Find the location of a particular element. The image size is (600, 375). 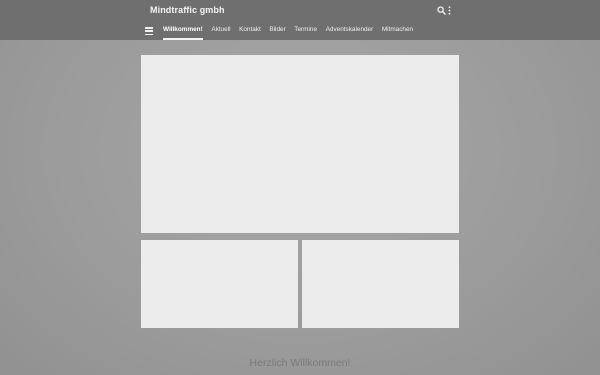

nav-item-aktuell: Aktuell is located at coordinates (220, 31).